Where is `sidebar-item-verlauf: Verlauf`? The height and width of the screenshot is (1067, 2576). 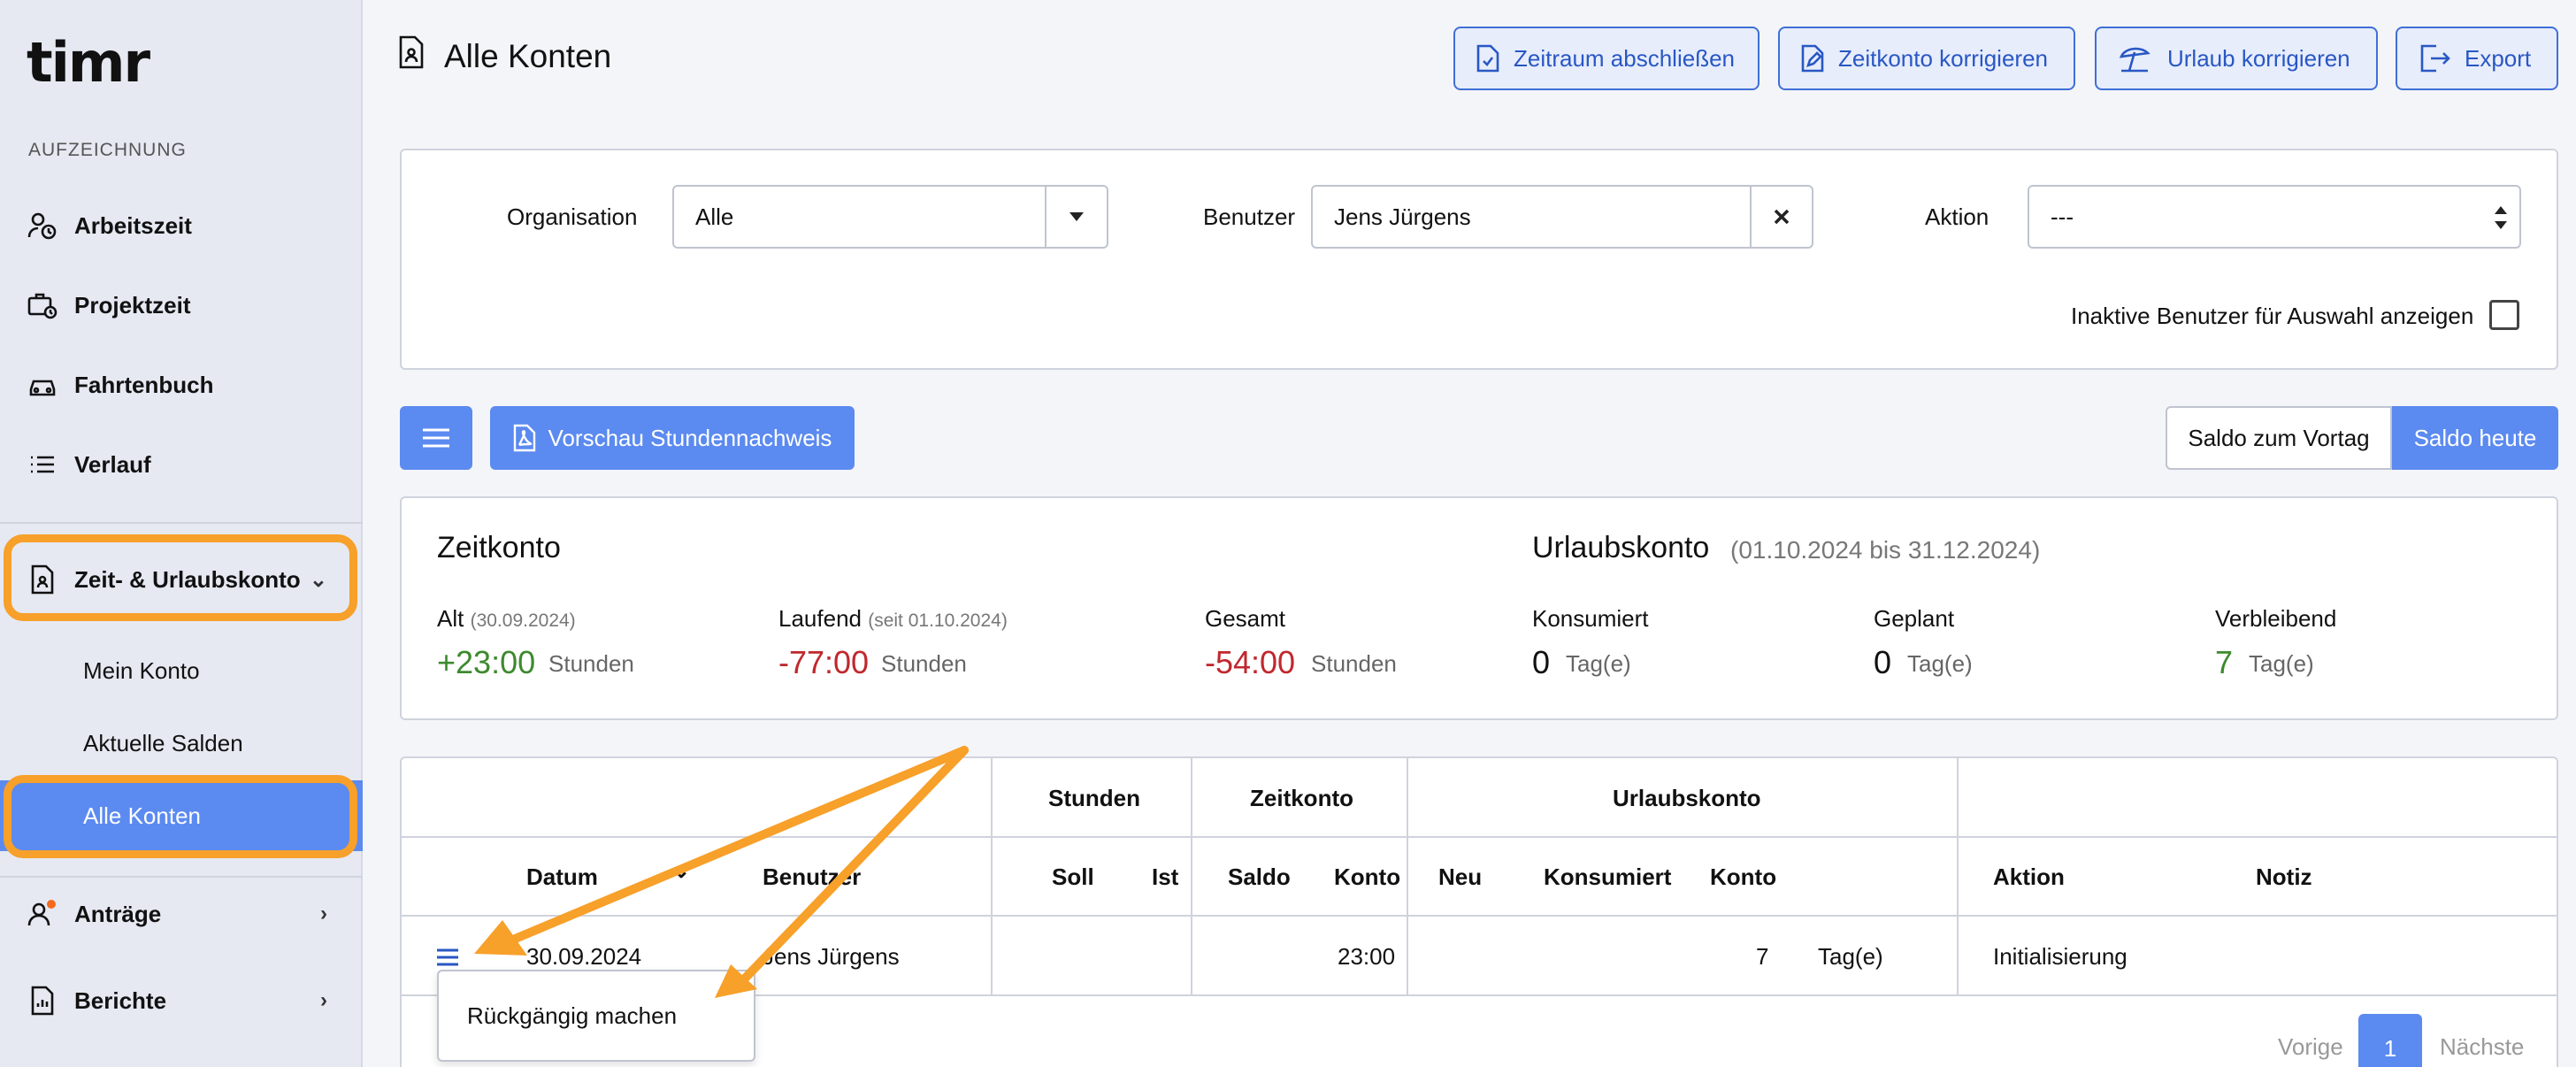 sidebar-item-verlauf: Verlauf is located at coordinates (181, 464).